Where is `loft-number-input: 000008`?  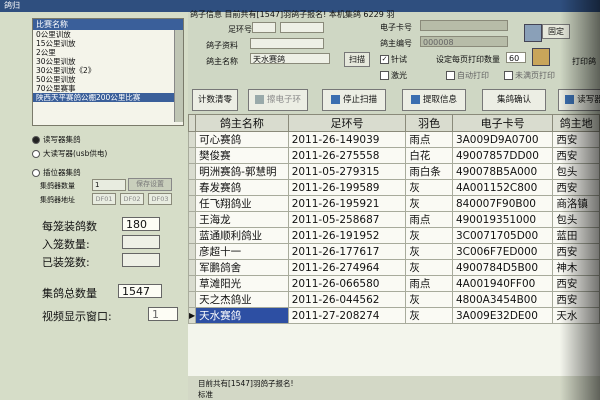
loft-number-input: 000008 is located at coordinates (464, 41).